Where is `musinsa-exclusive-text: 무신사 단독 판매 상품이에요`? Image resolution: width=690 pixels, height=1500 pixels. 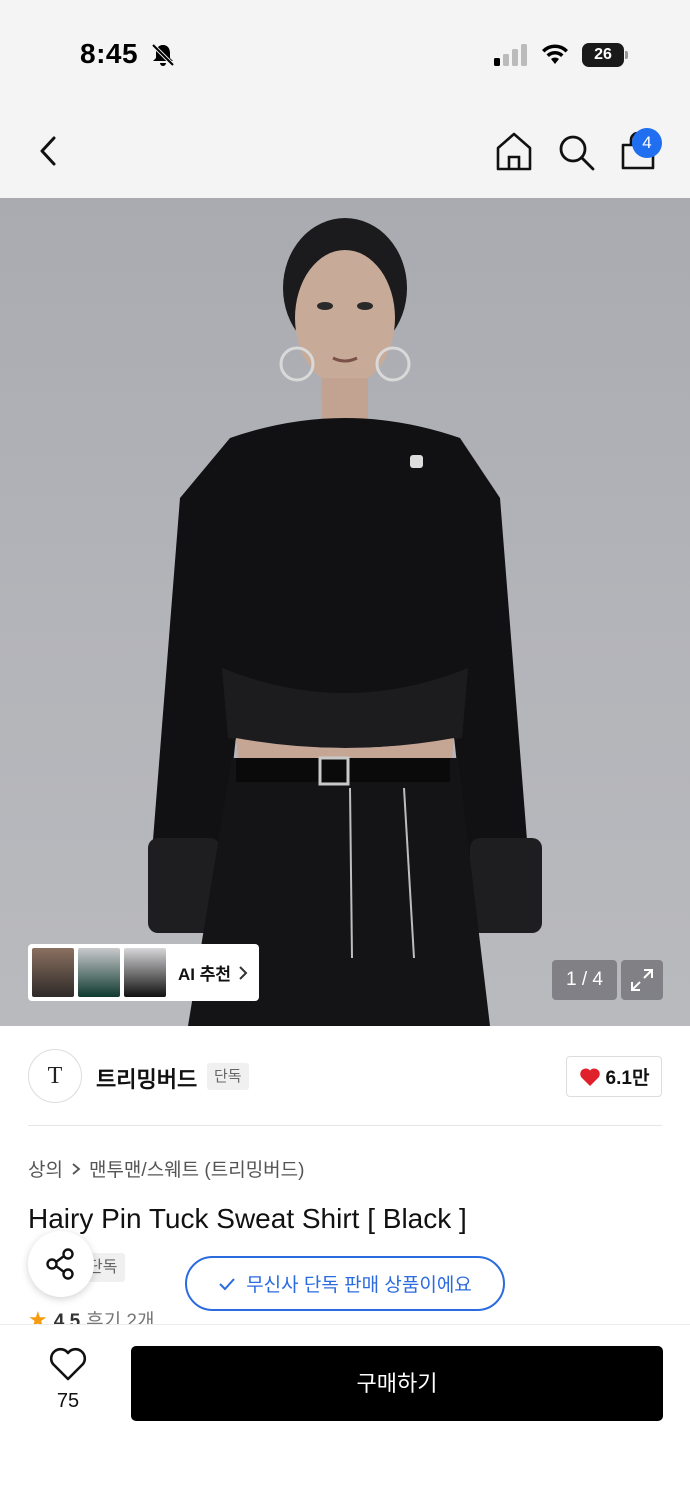
musinsa-exclusive-text: 무신사 단독 판매 상품이에요 is located at coordinates (359, 1285).